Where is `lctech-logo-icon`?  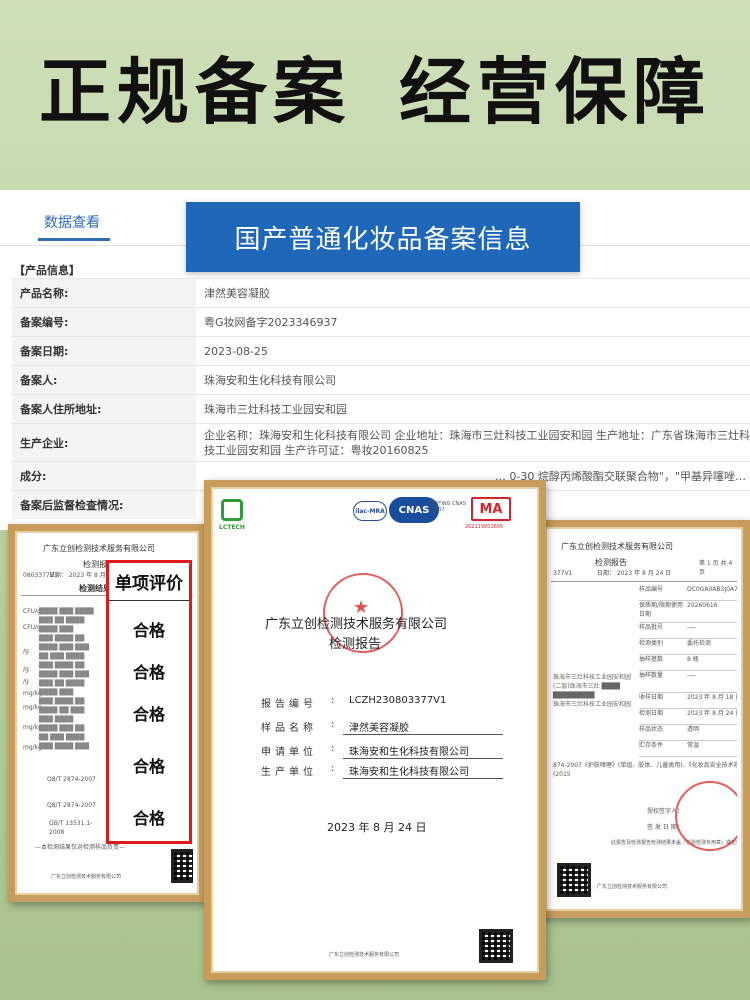
lctech-logo-icon is located at coordinates (232, 510).